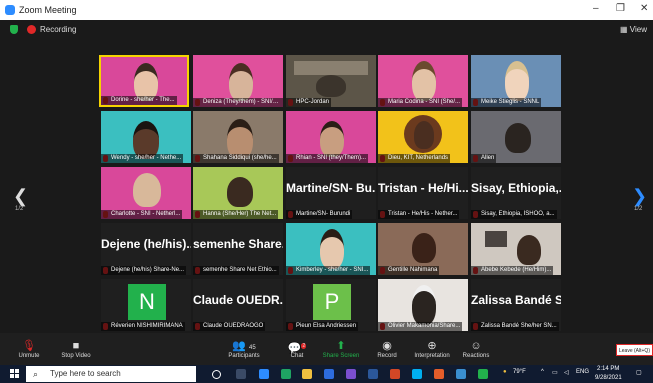  Describe the element at coordinates (15, 374) in the screenshot. I see `windows-start-icon` at that location.